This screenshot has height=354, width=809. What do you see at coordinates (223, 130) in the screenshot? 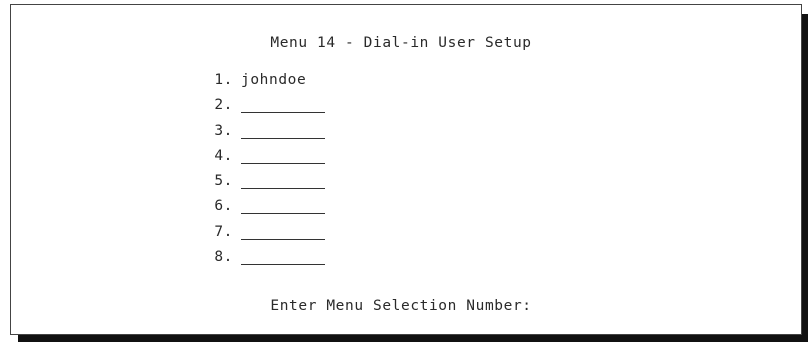
I see `entry-number: 3.` at bounding box center [223, 130].